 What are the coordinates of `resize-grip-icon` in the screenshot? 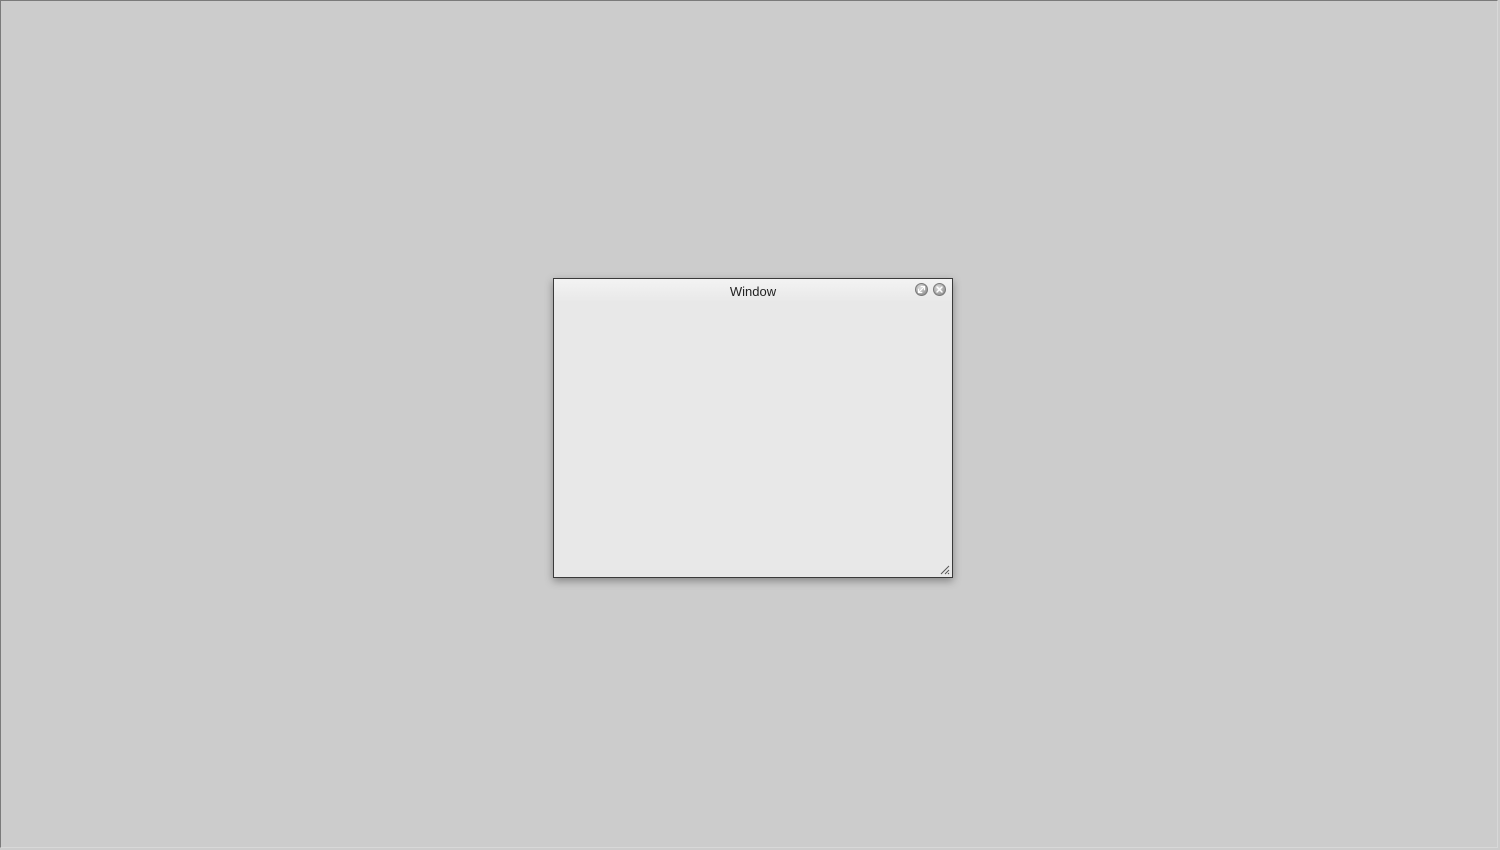 It's located at (944, 569).